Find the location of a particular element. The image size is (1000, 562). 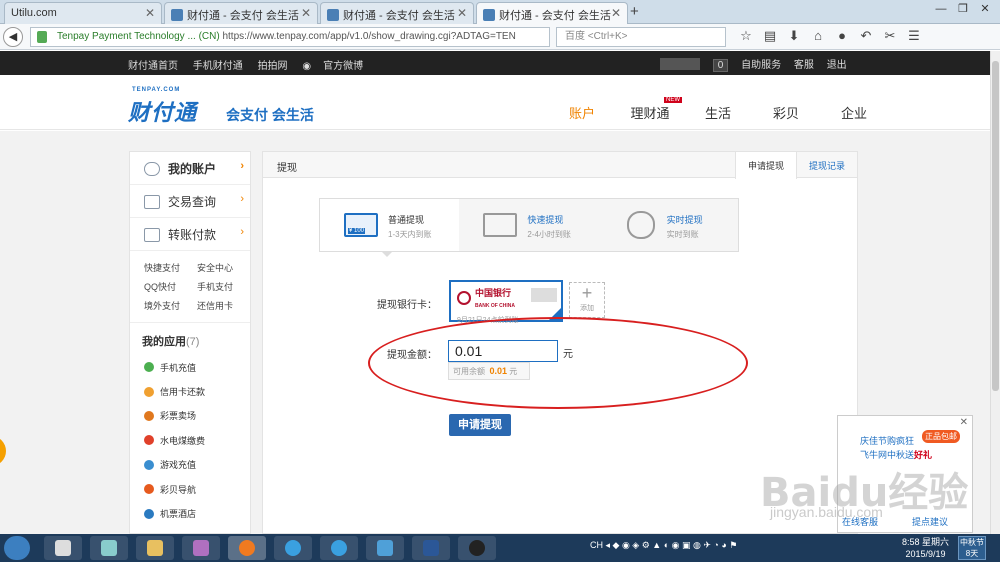

nav-item-account: 账户 is located at coordinates (582, 118).